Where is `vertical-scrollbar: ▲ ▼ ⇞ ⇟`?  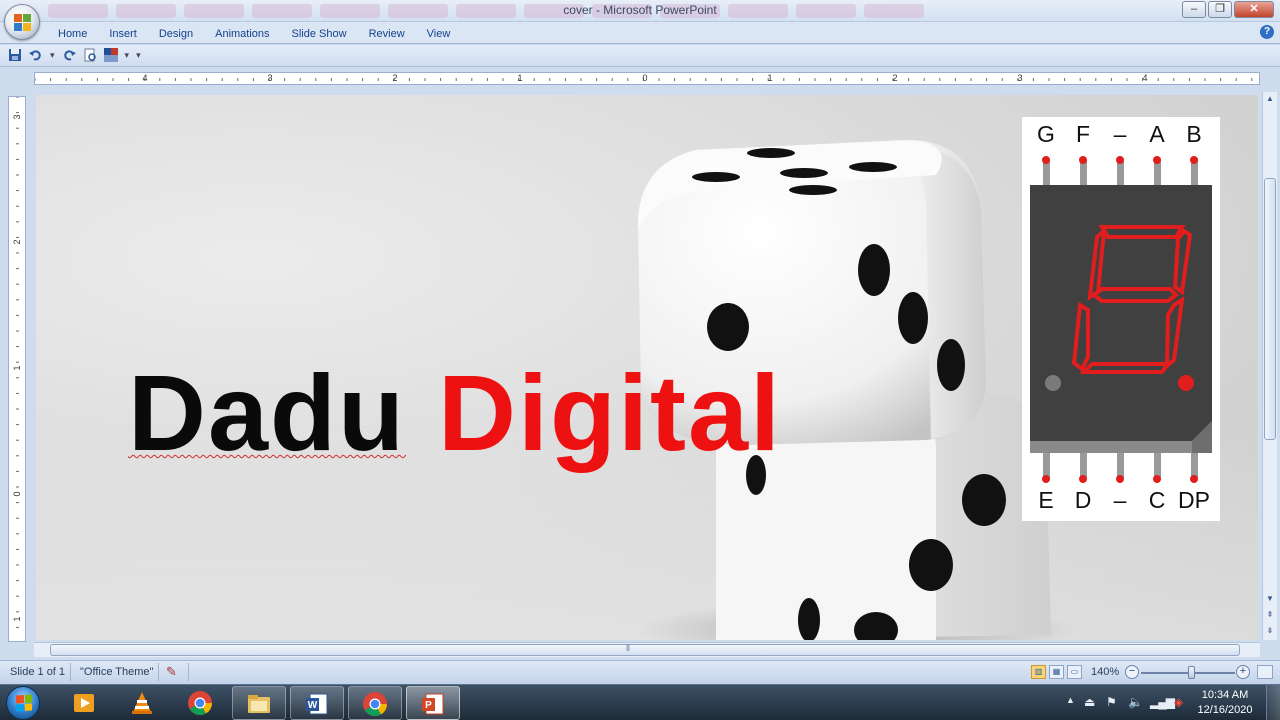 vertical-scrollbar: ▲ ▼ ⇞ ⇟ is located at coordinates (1269, 366).